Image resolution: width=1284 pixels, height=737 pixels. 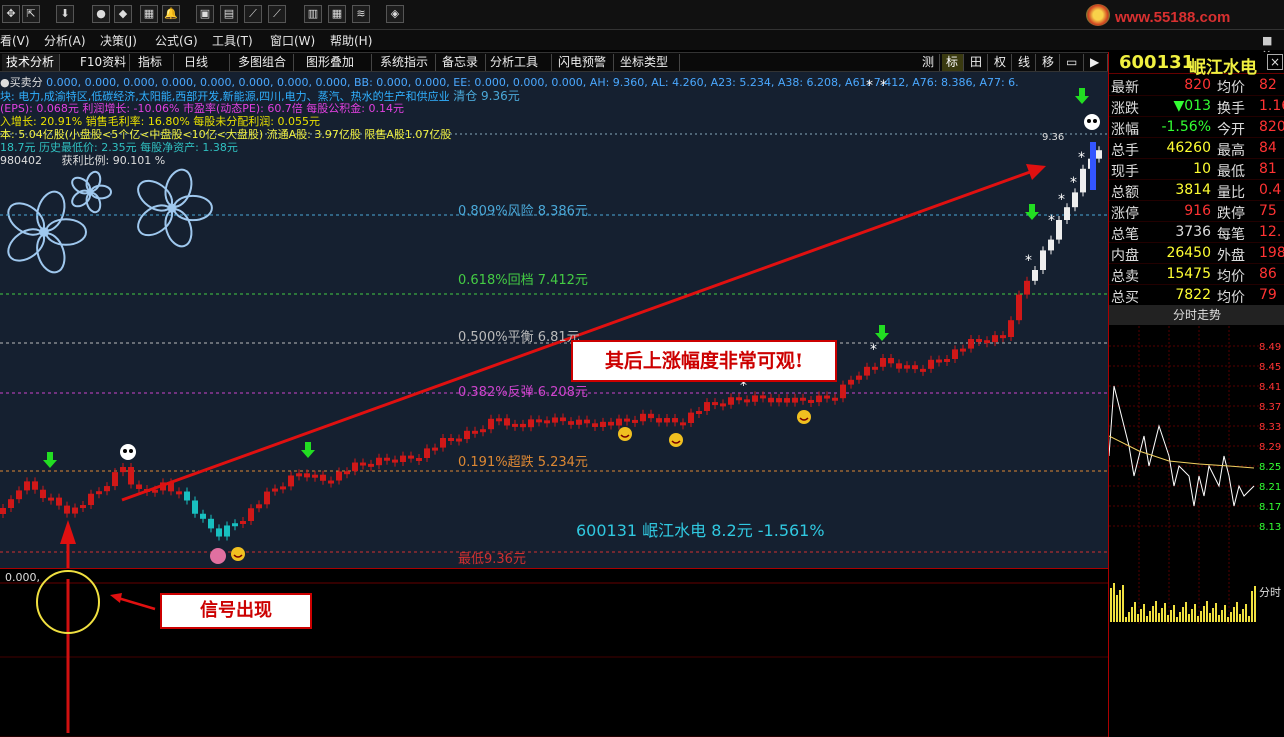 I want to click on tab-system: 系统指示, so click(x=406, y=62).